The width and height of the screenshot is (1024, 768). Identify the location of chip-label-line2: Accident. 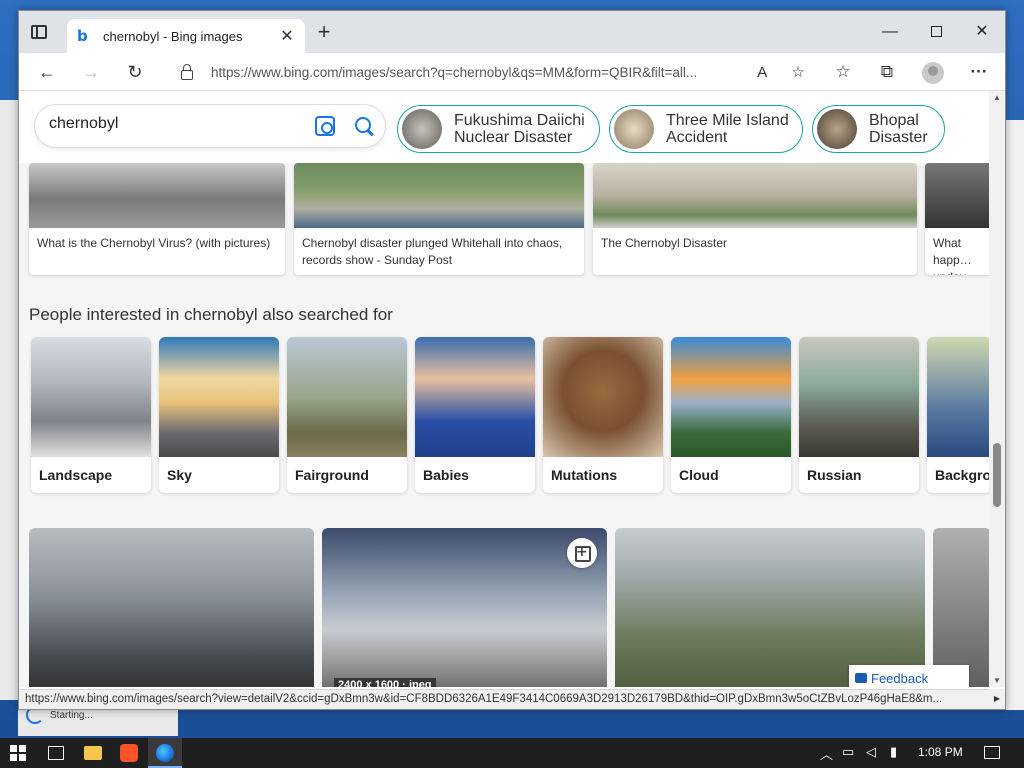
(697, 137).